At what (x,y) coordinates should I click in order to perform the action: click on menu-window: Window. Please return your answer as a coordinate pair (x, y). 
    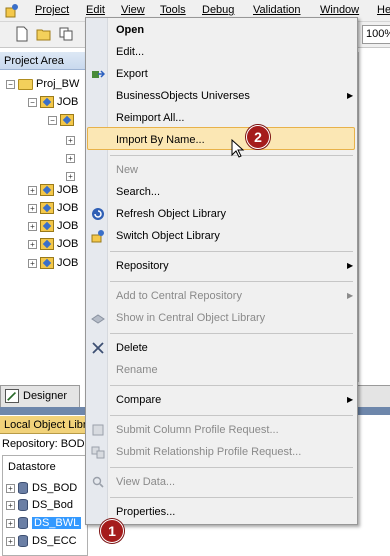
    Looking at the image, I should click on (339, 10).